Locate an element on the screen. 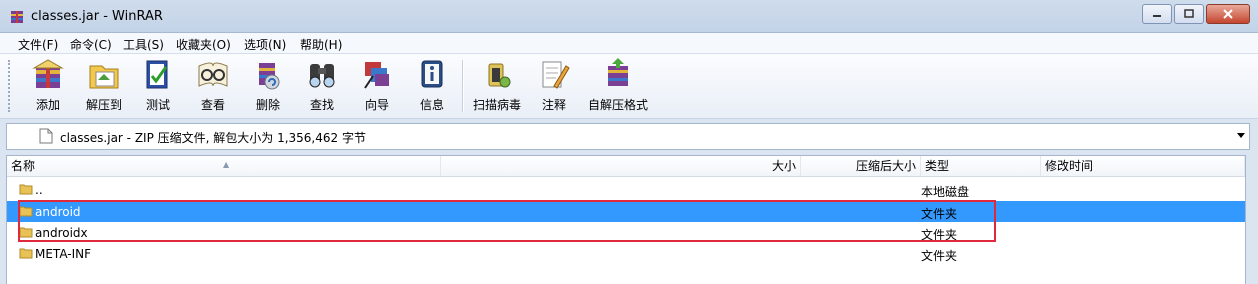 This screenshot has width=1258, height=284. wizard-button: 向导 is located at coordinates (377, 87).